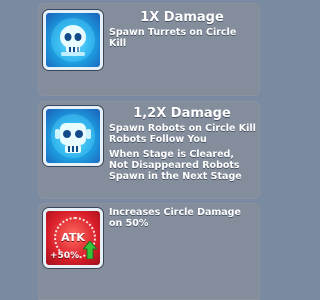 This screenshot has width=320, height=300. Describe the element at coordinates (175, 218) in the screenshot. I see `upgrade-description: Increases Circle Damage on 50%` at that location.